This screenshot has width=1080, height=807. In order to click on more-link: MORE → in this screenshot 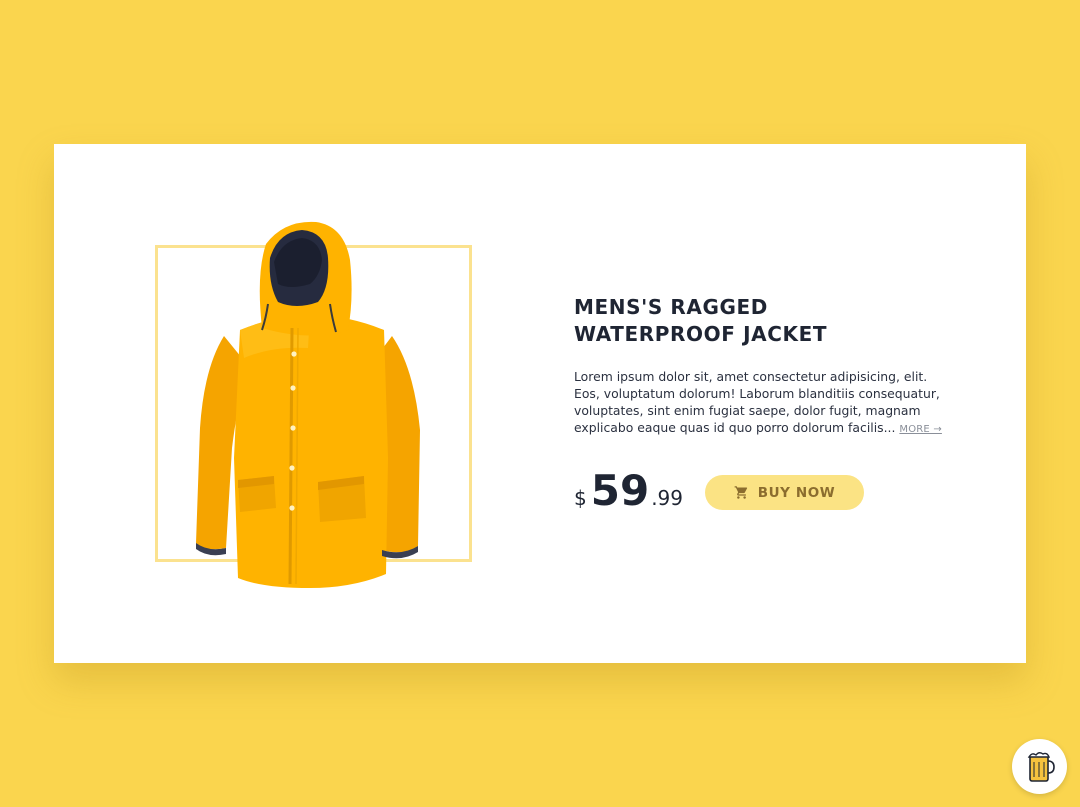, I will do `click(920, 429)`.